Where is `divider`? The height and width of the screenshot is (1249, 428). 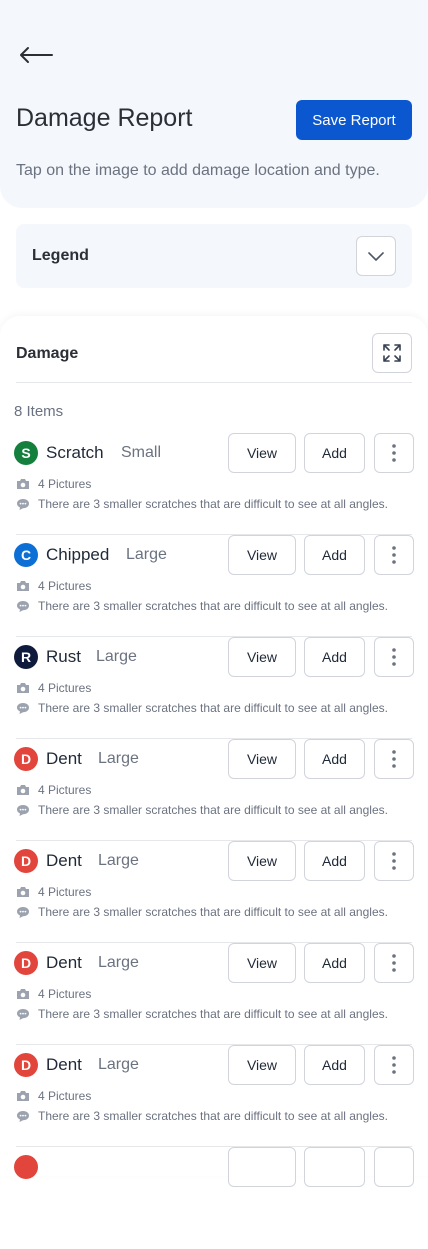 divider is located at coordinates (214, 382).